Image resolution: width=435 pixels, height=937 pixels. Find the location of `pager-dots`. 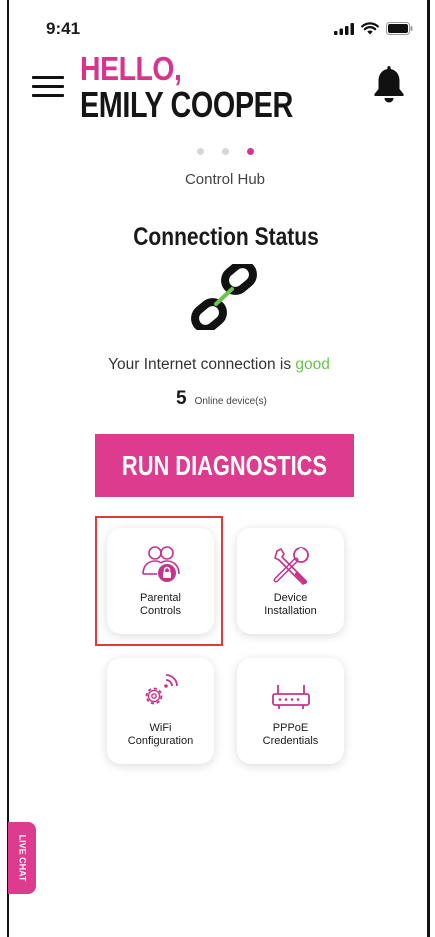

pager-dots is located at coordinates (225, 151).